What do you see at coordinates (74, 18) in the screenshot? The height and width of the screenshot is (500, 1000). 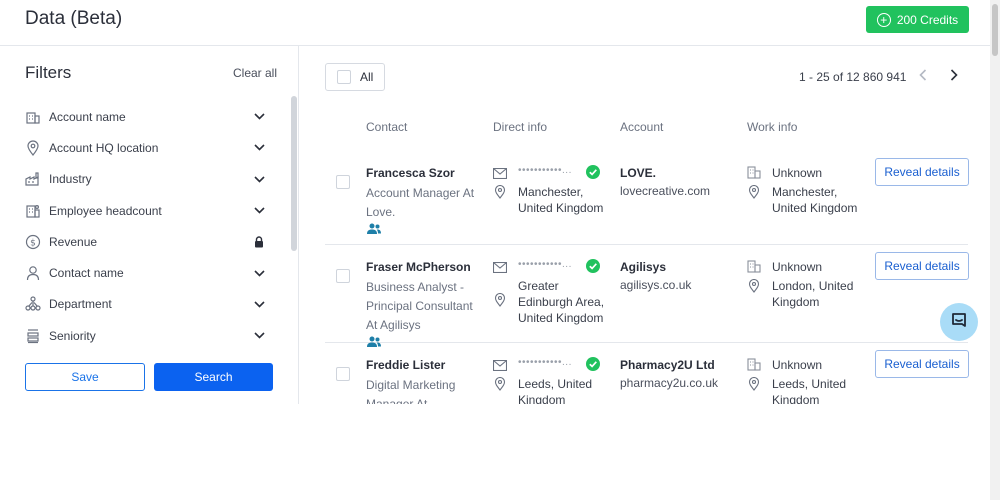 I see `page-title: Data (Beta)` at bounding box center [74, 18].